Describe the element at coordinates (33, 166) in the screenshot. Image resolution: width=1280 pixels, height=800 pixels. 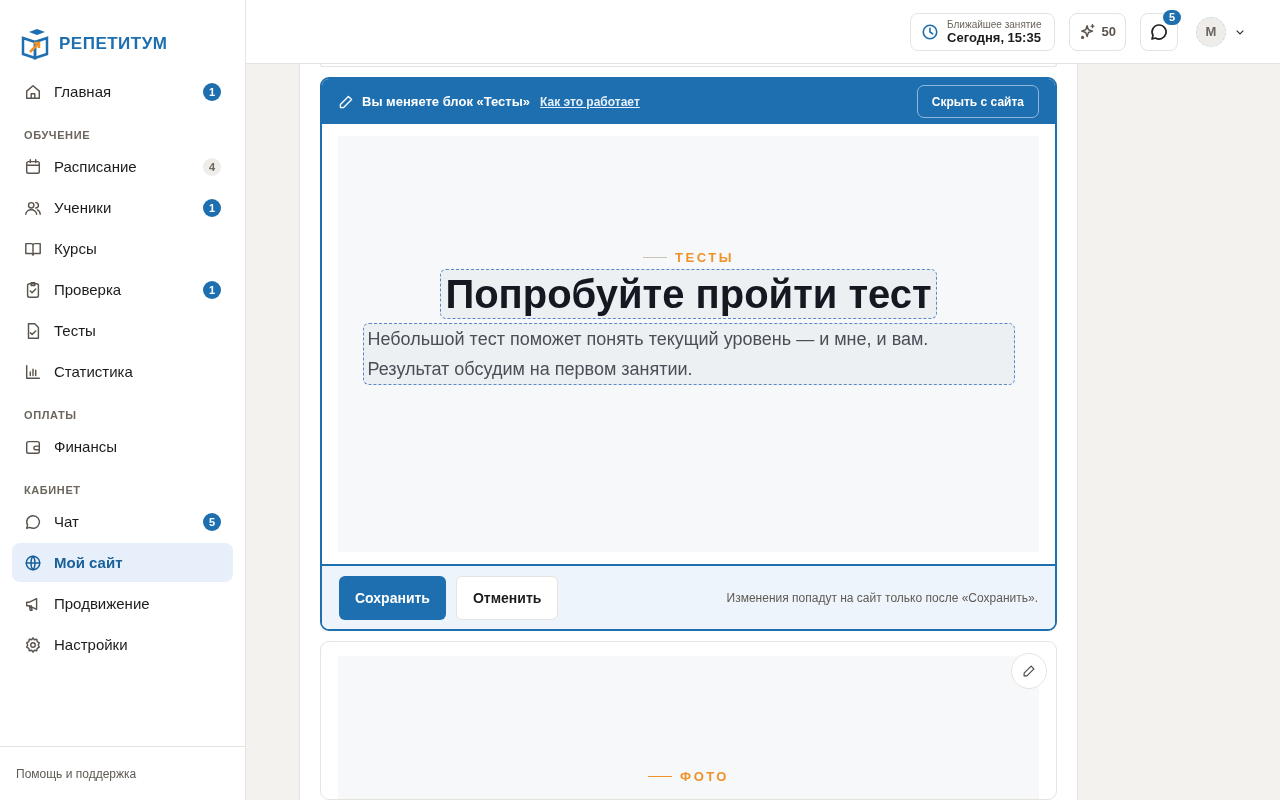
I see `calendar-icon` at that location.